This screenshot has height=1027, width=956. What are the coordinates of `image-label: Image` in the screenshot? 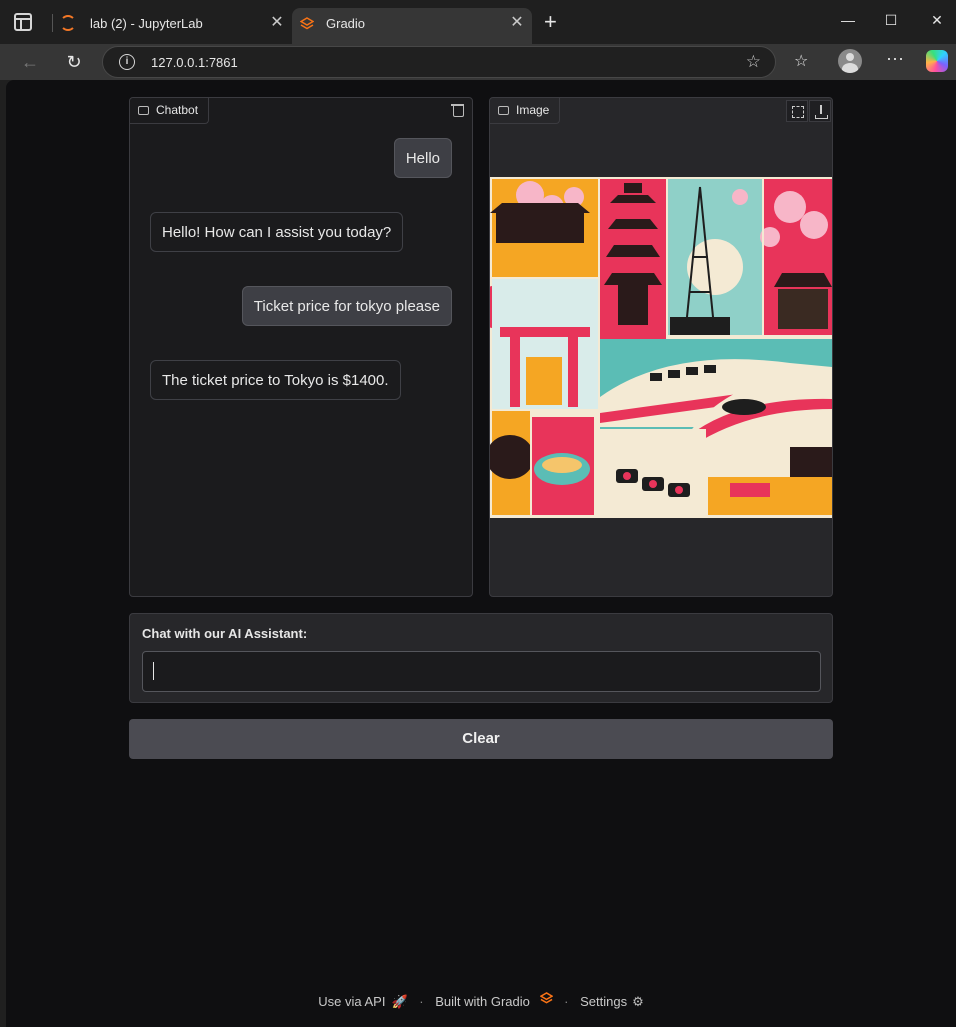 It's located at (525, 111).